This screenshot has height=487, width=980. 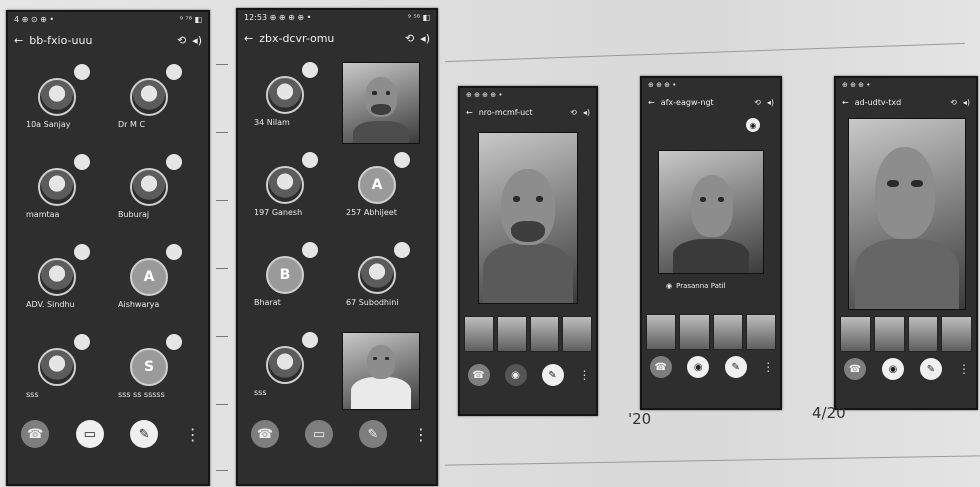 What do you see at coordinates (704, 102) in the screenshot?
I see `meeting-code: afx-eagw-ngt` at bounding box center [704, 102].